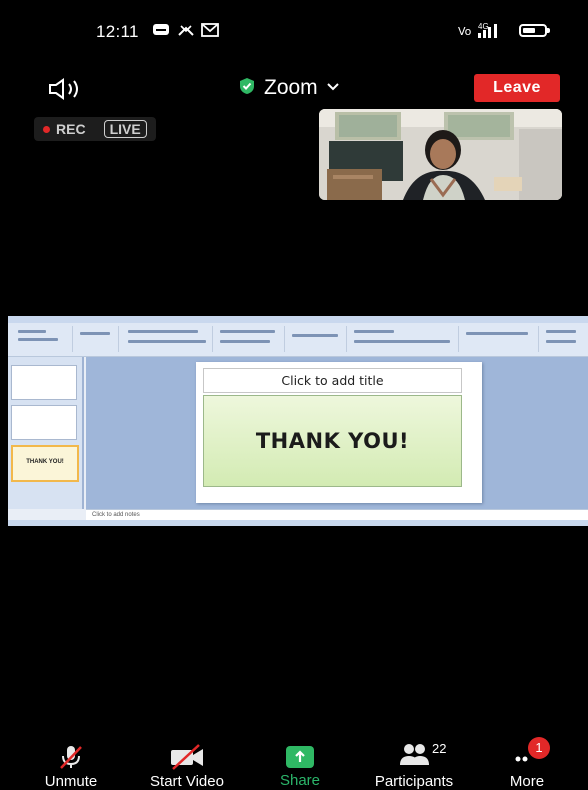  I want to click on mic-muted-icon, so click(71, 757).